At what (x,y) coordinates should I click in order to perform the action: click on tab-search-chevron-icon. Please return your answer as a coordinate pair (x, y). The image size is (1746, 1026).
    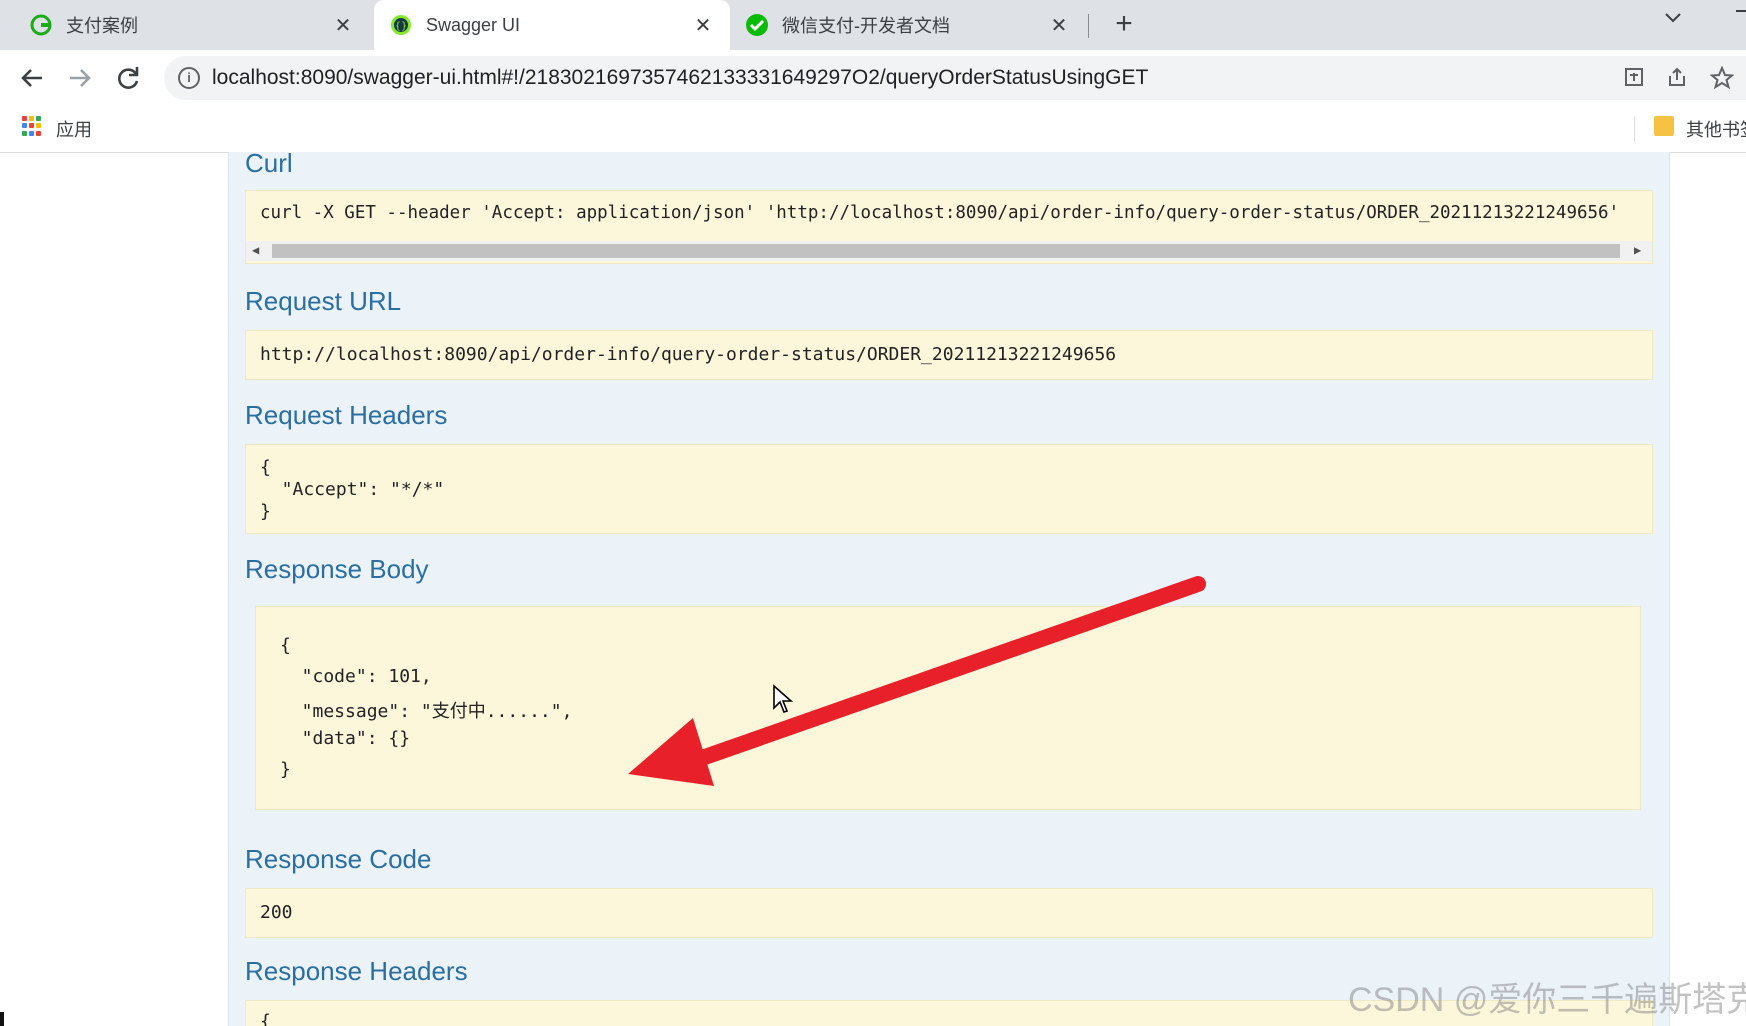
    Looking at the image, I should click on (1673, 18).